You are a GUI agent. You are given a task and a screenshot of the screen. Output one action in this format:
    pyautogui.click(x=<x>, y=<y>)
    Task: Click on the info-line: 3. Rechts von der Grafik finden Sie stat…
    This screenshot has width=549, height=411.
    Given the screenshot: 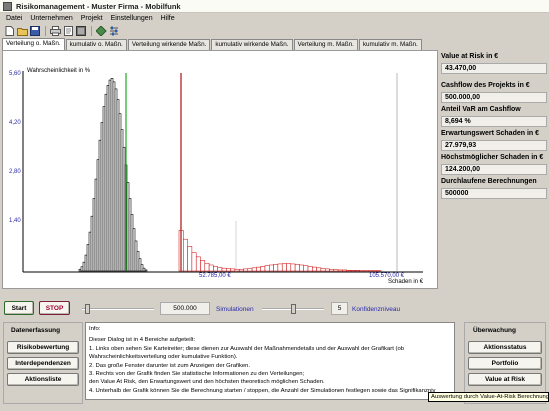 What is the action you would take?
    pyautogui.click(x=197, y=374)
    